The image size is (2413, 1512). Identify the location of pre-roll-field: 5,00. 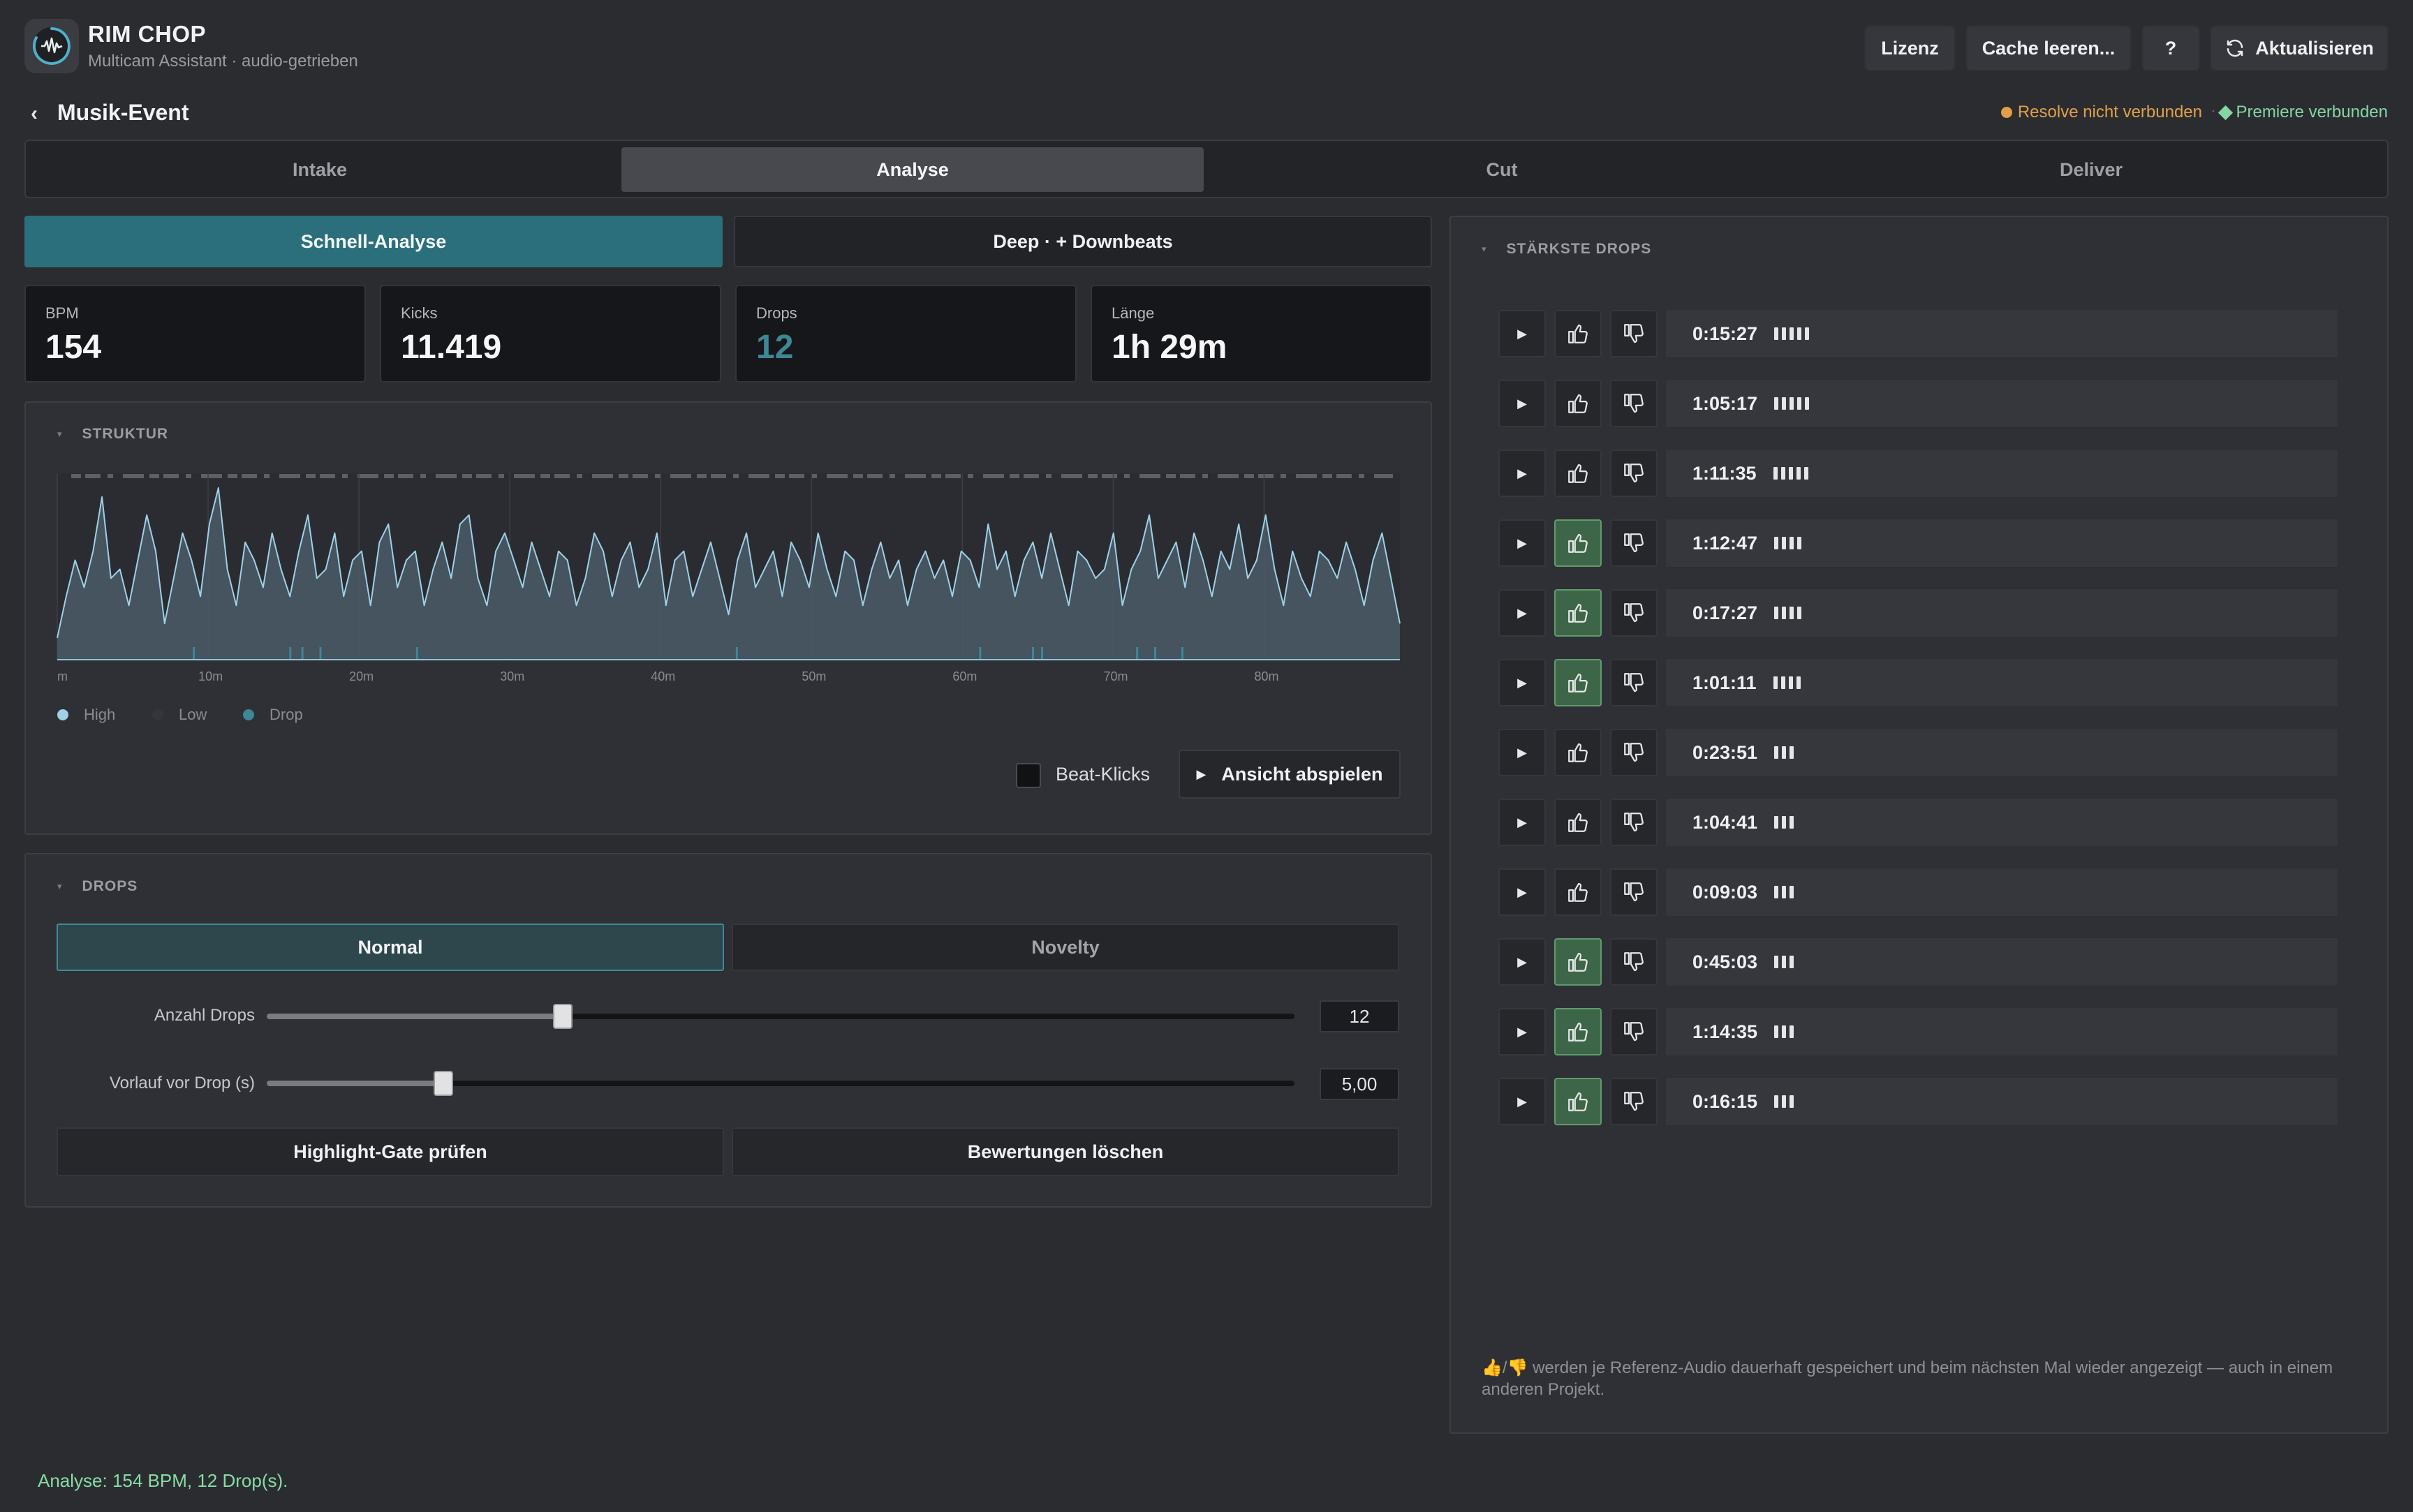
(1359, 1084).